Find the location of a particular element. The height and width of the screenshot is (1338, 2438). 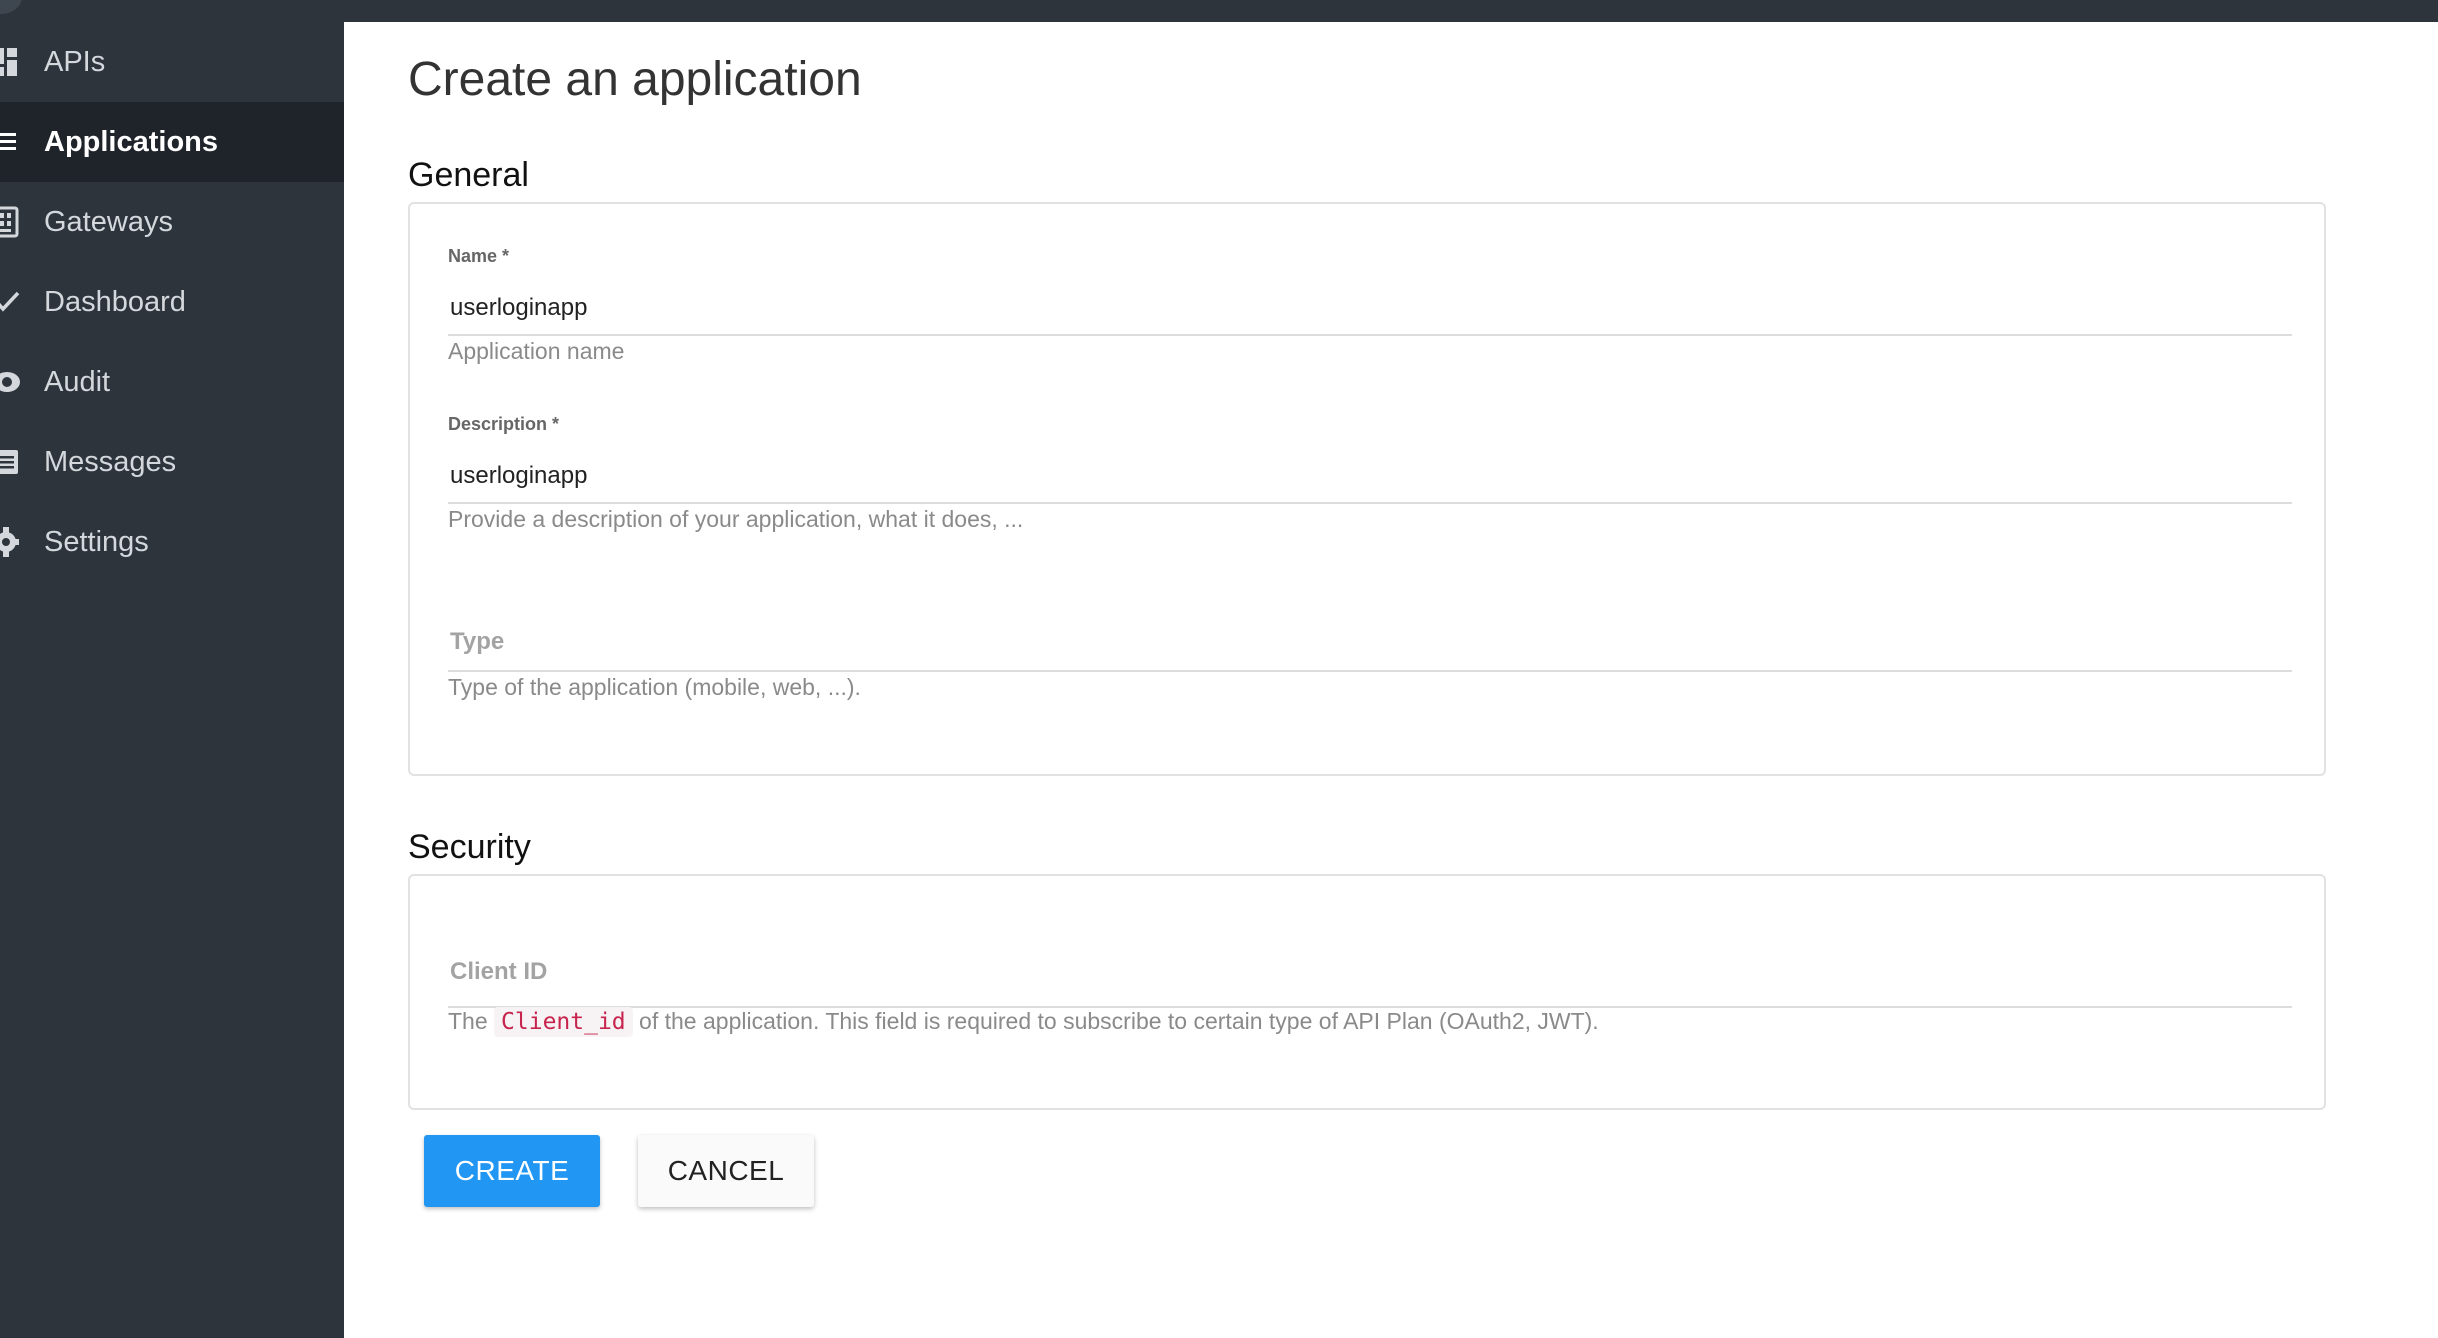

gateway-icon is located at coordinates (12, 222).